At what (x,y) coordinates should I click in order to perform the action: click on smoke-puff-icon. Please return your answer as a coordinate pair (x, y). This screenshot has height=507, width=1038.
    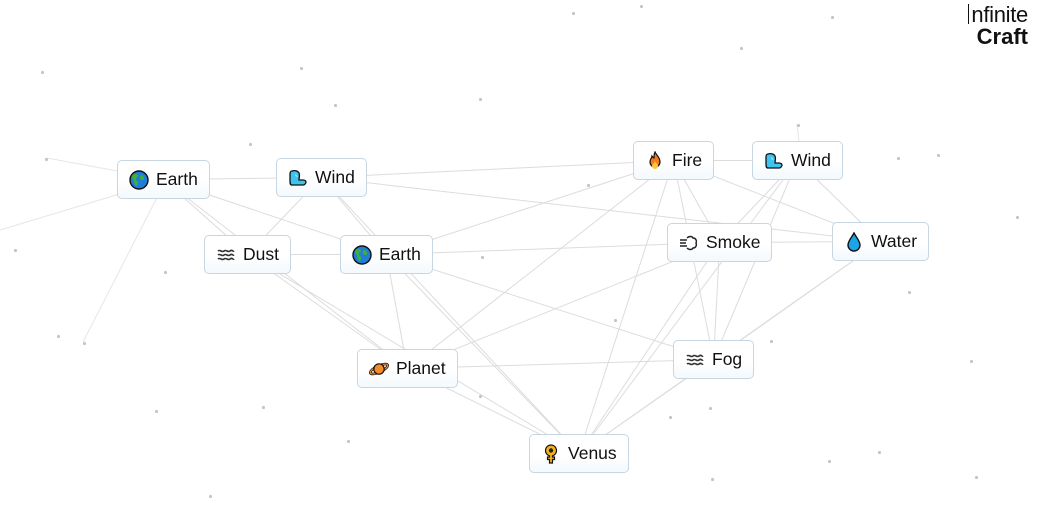
    Looking at the image, I should click on (689, 243).